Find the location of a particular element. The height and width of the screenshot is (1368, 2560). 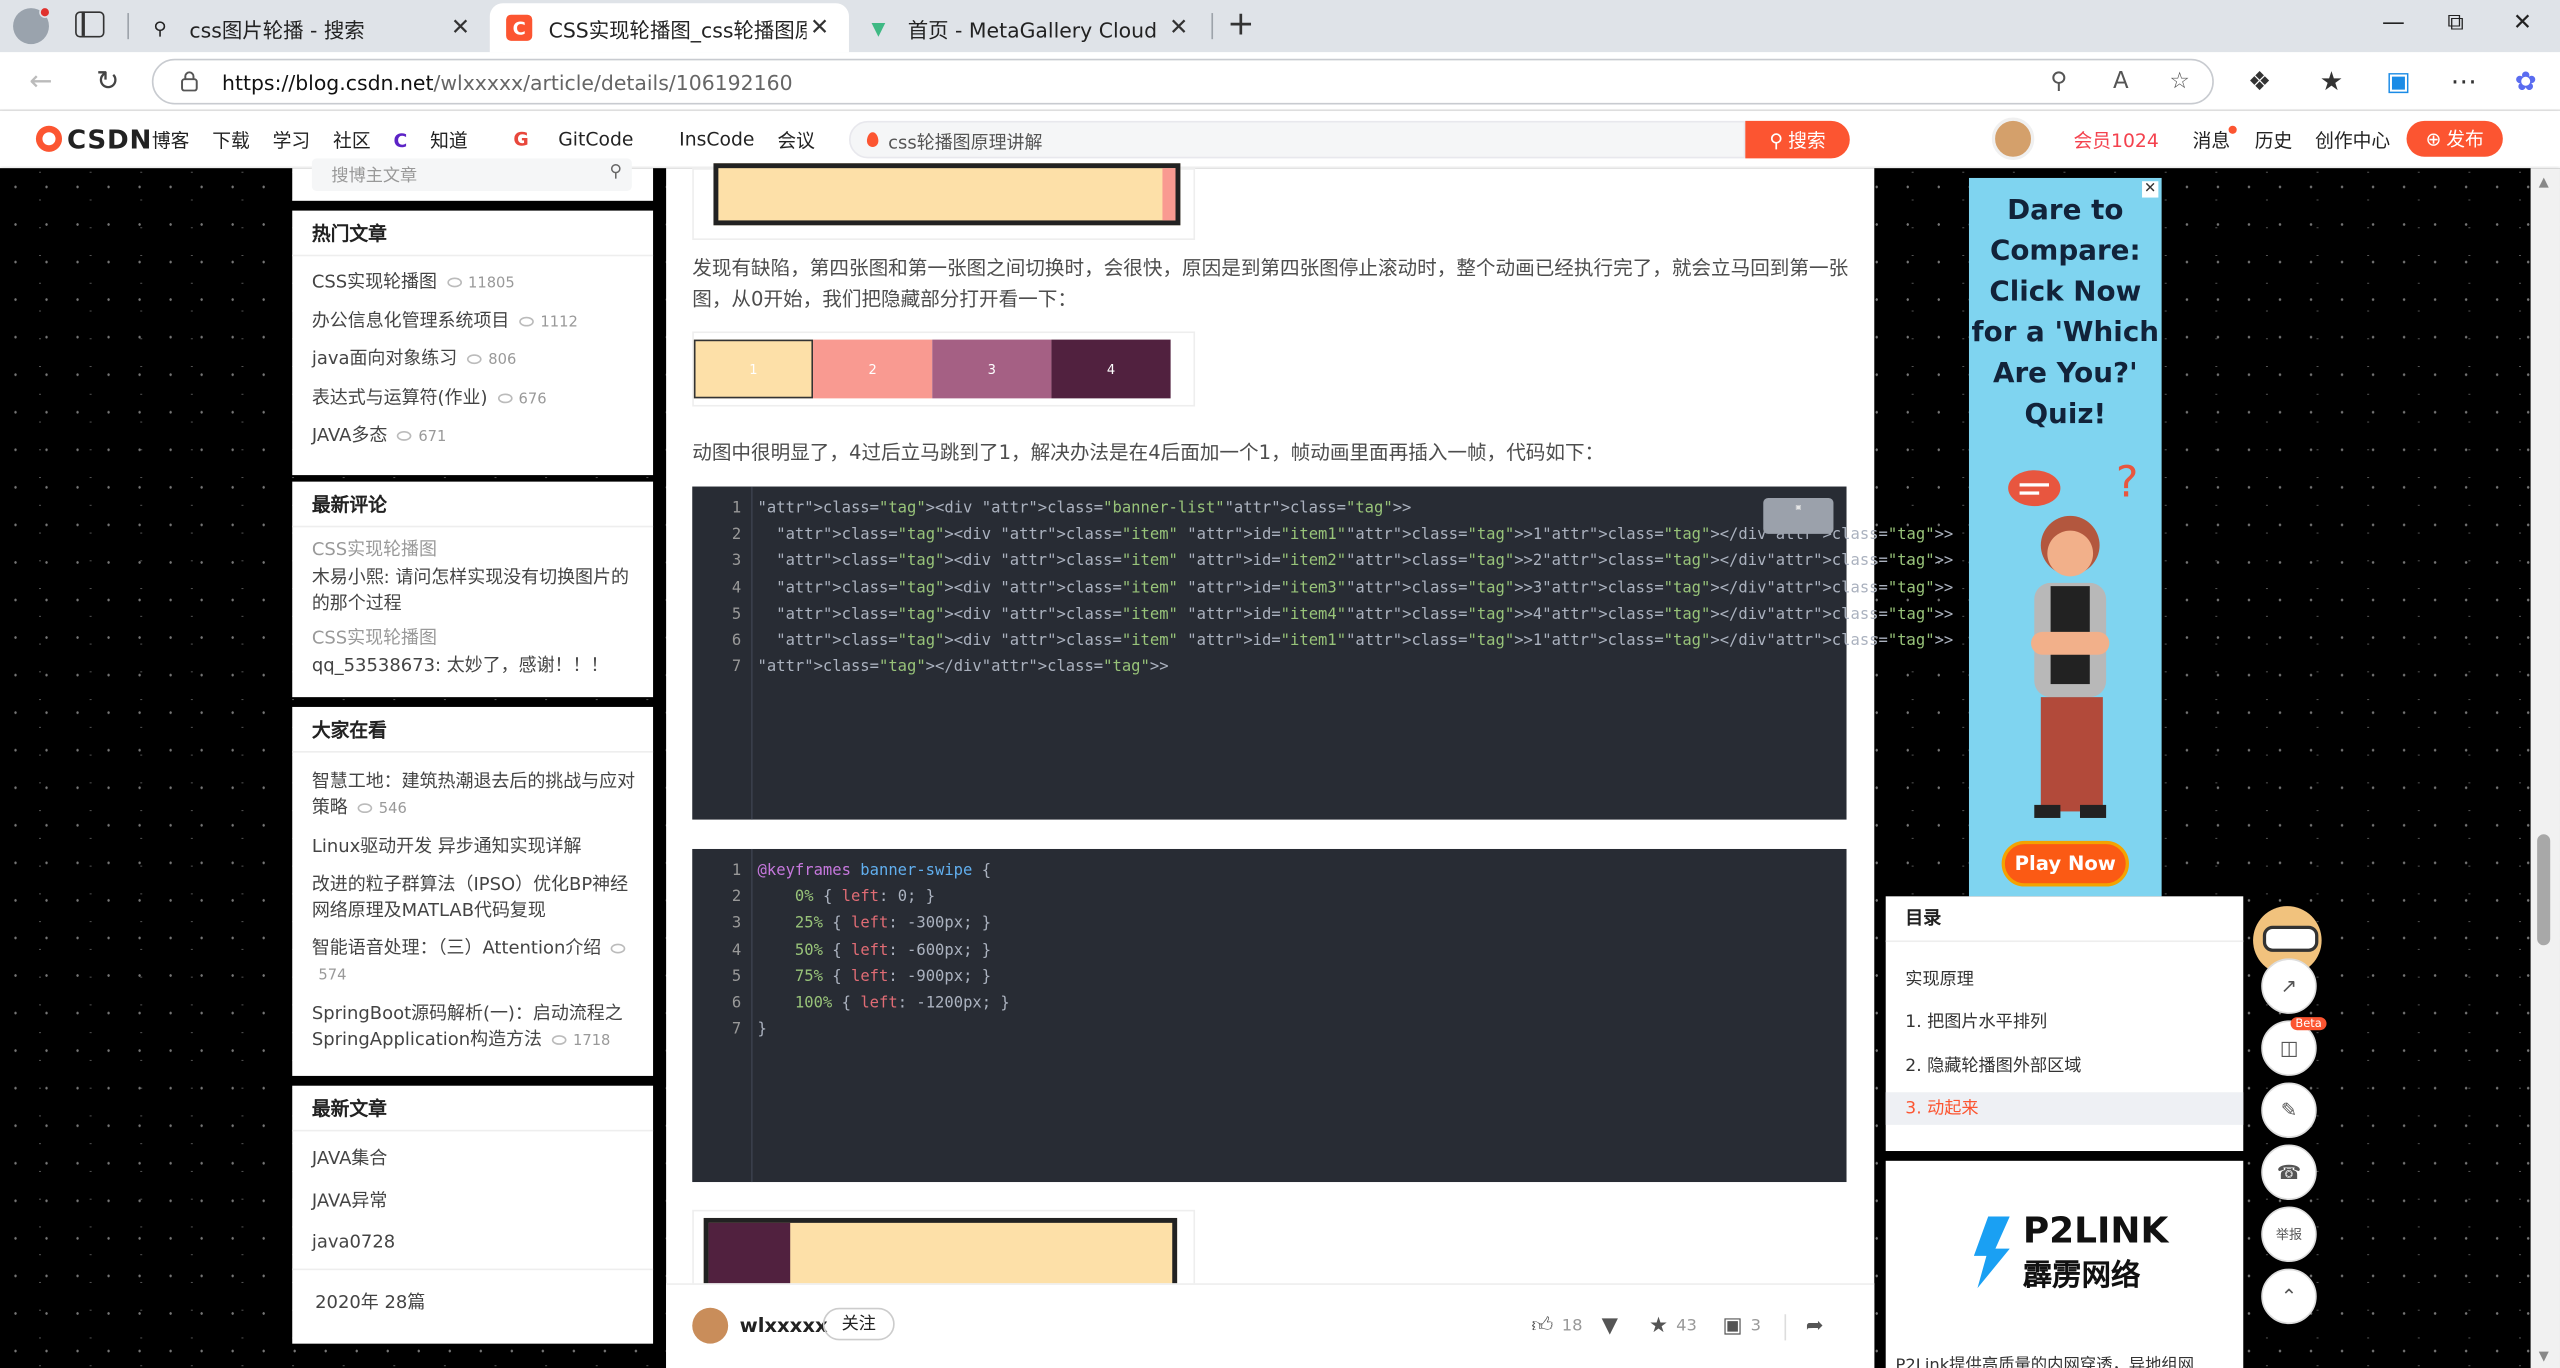

collect-button: ★ 43 is located at coordinates (1673, 1326).